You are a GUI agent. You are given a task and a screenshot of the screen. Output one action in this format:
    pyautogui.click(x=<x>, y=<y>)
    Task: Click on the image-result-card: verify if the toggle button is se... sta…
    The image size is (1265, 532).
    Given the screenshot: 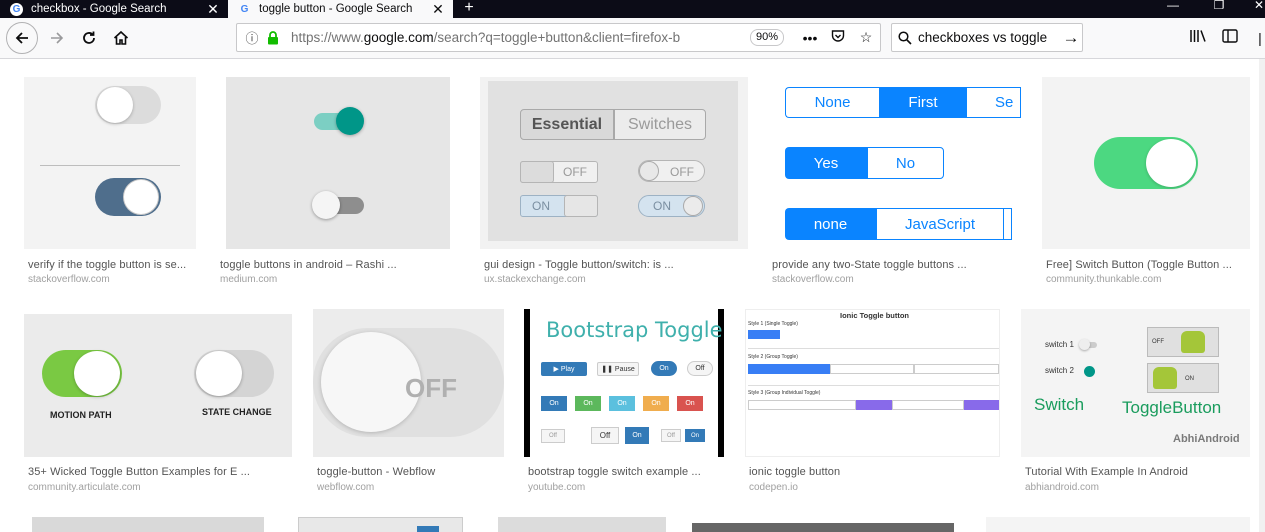 What is the action you would take?
    pyautogui.click(x=110, y=184)
    